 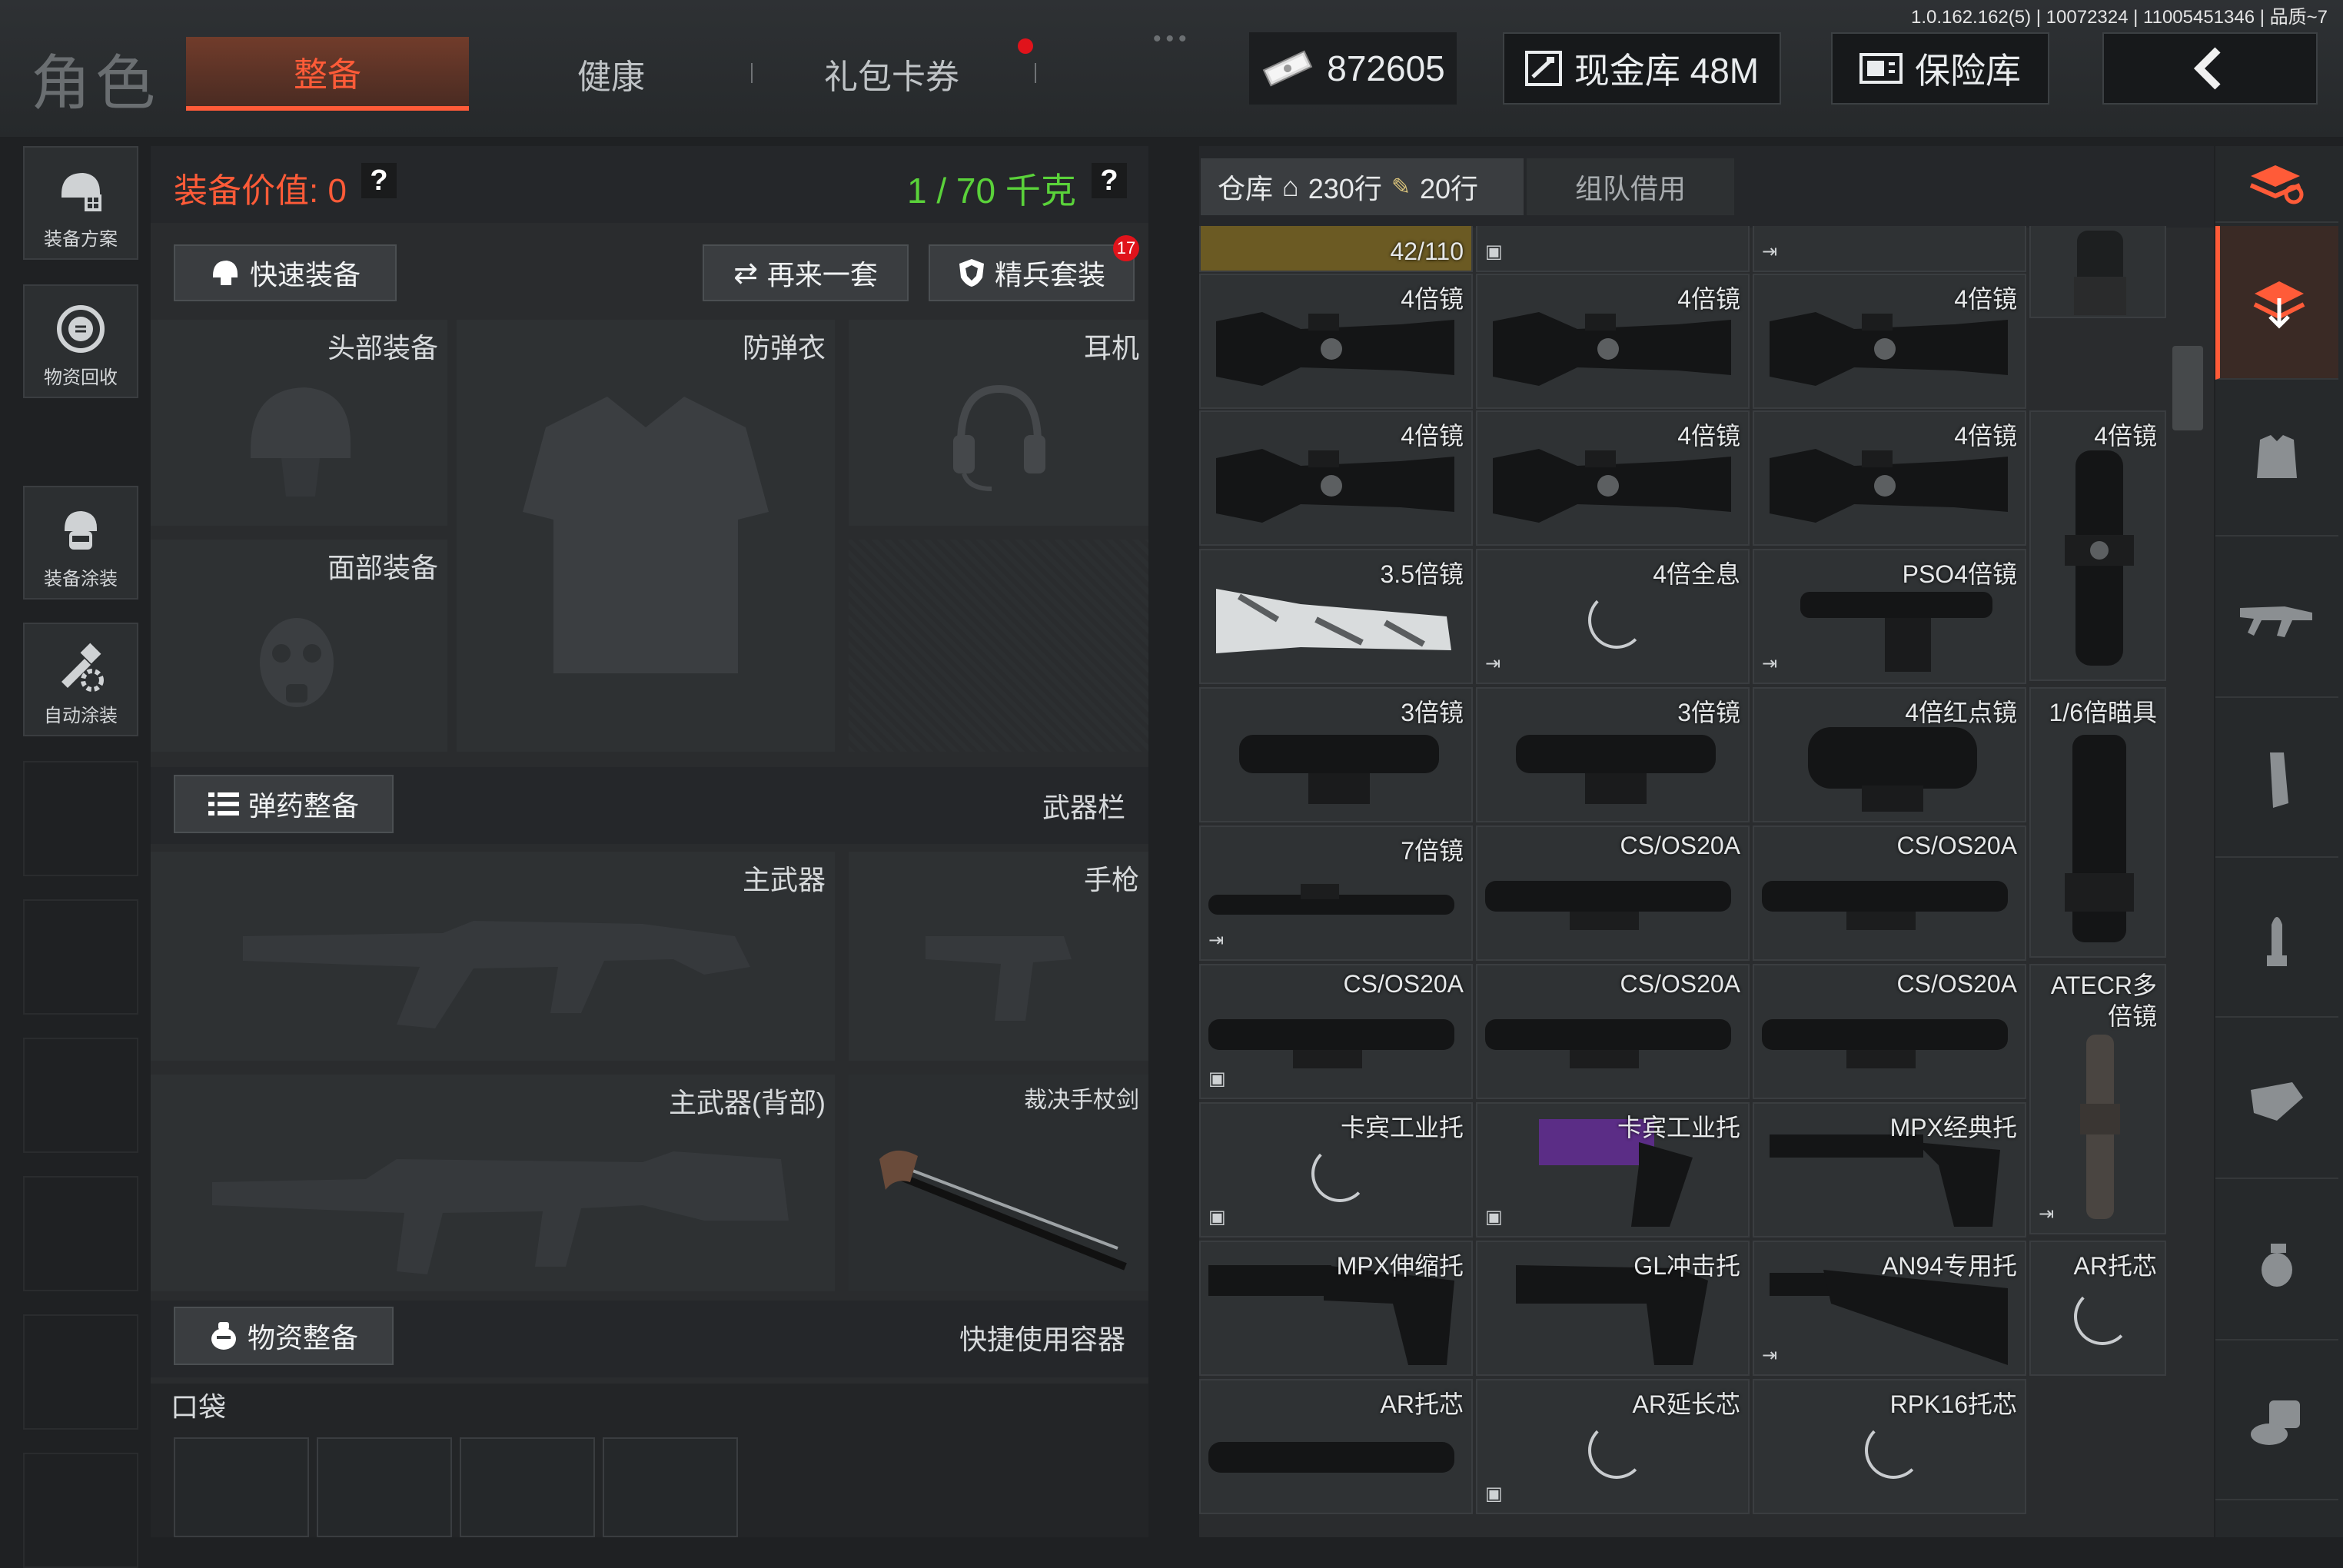 I want to click on equipment-paint-label: 装备涂装, so click(x=81, y=579).